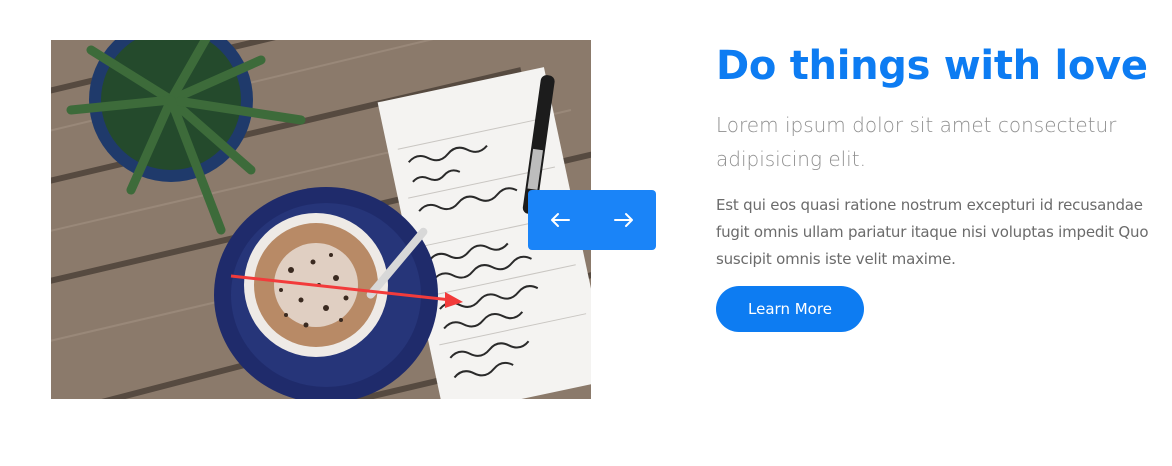 This screenshot has height=466, width=1172. I want to click on arrow-right-icon, so click(623, 220).